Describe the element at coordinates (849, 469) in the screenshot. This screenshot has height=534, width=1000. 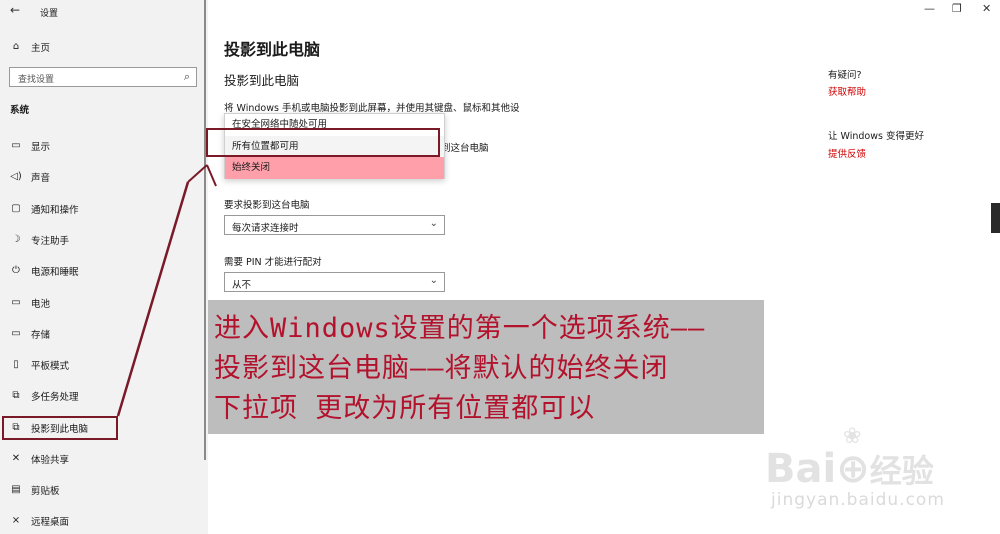
I see `watermark-brand: Bai⊕经验` at that location.